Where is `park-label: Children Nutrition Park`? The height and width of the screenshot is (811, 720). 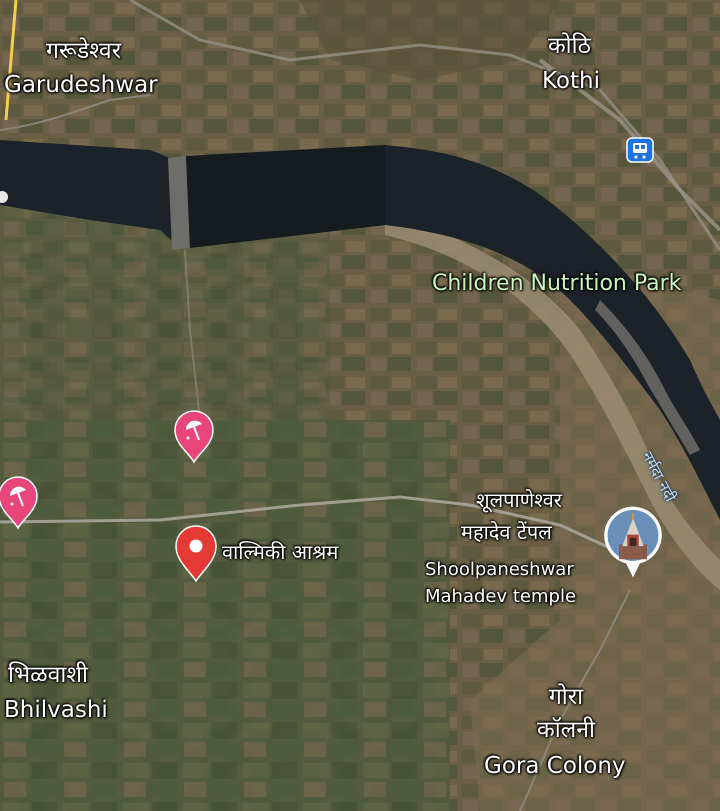
park-label: Children Nutrition Park is located at coordinates (557, 283).